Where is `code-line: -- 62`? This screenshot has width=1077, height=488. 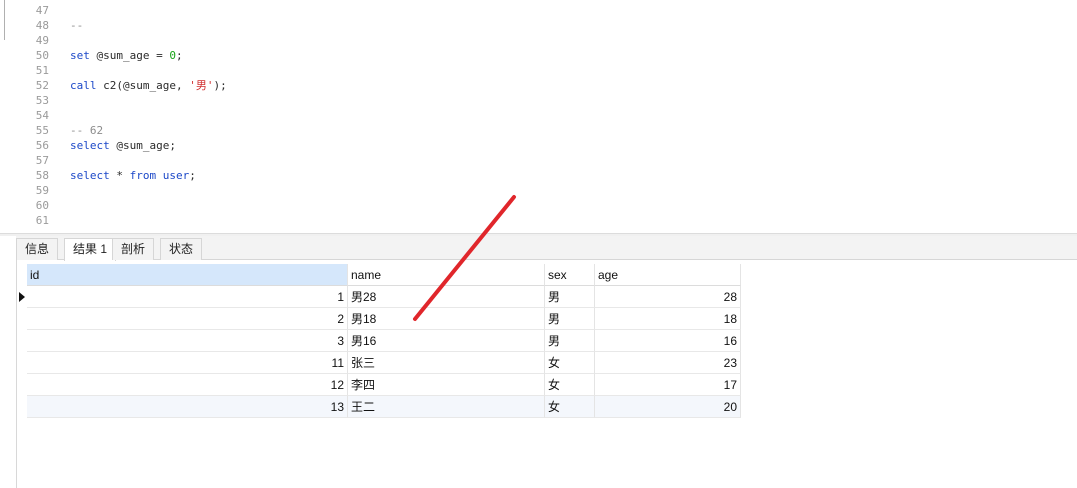
code-line: -- 62 is located at coordinates (86, 131).